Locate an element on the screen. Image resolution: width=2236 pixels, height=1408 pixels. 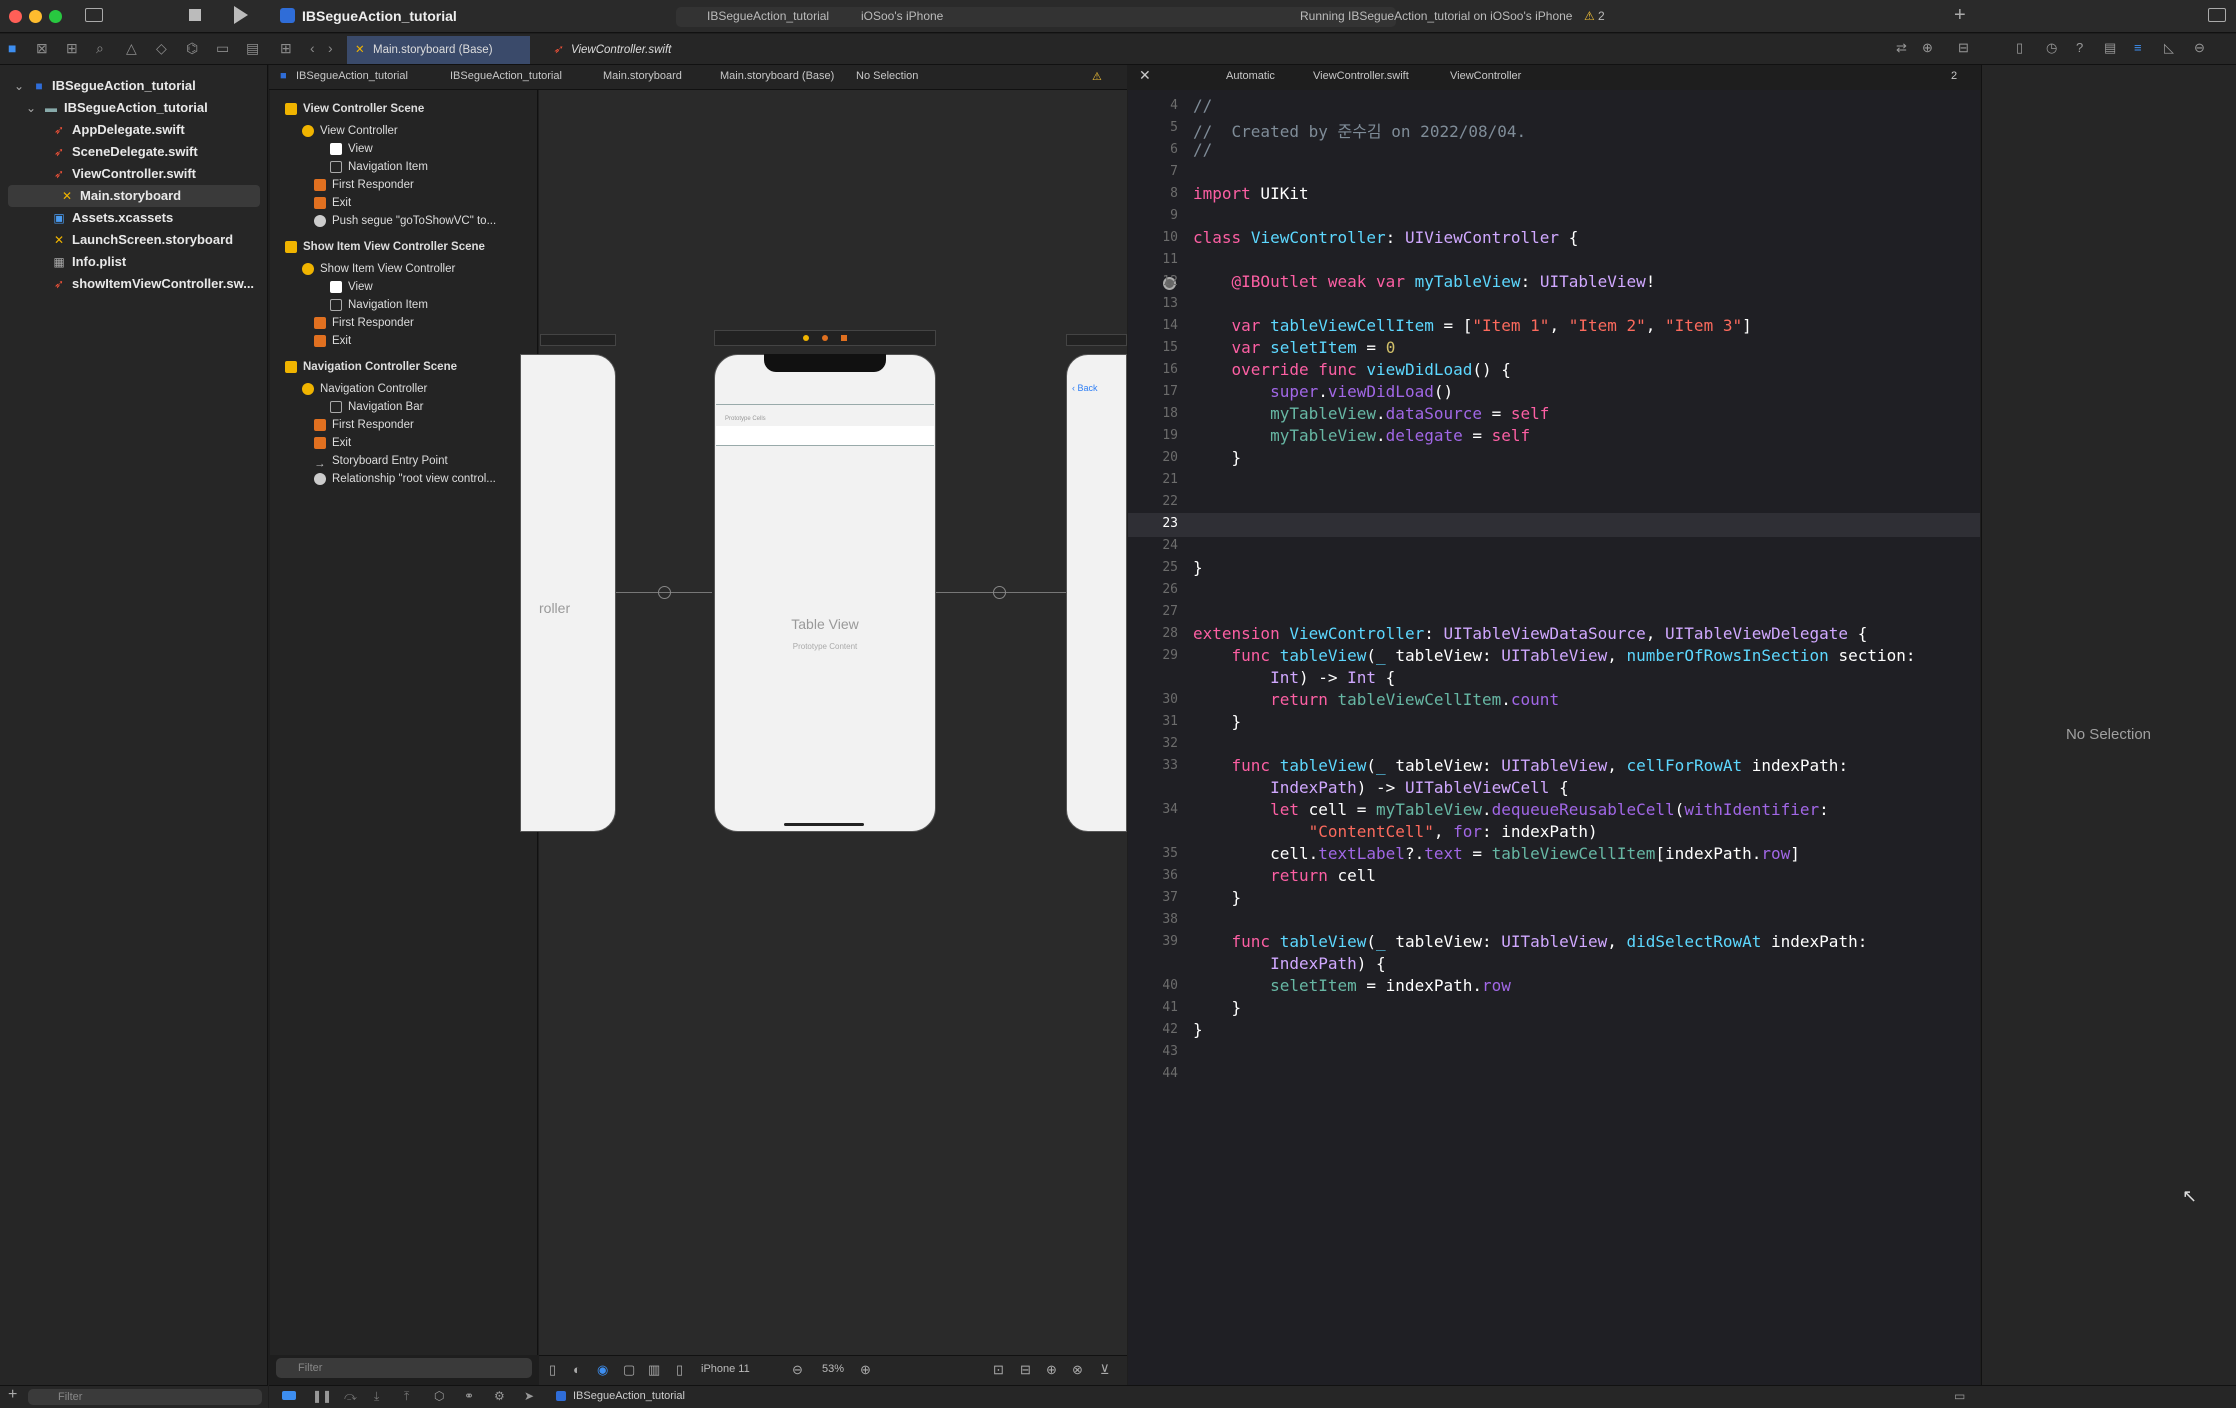
view-controller-phone is located at coordinates (568, 593).